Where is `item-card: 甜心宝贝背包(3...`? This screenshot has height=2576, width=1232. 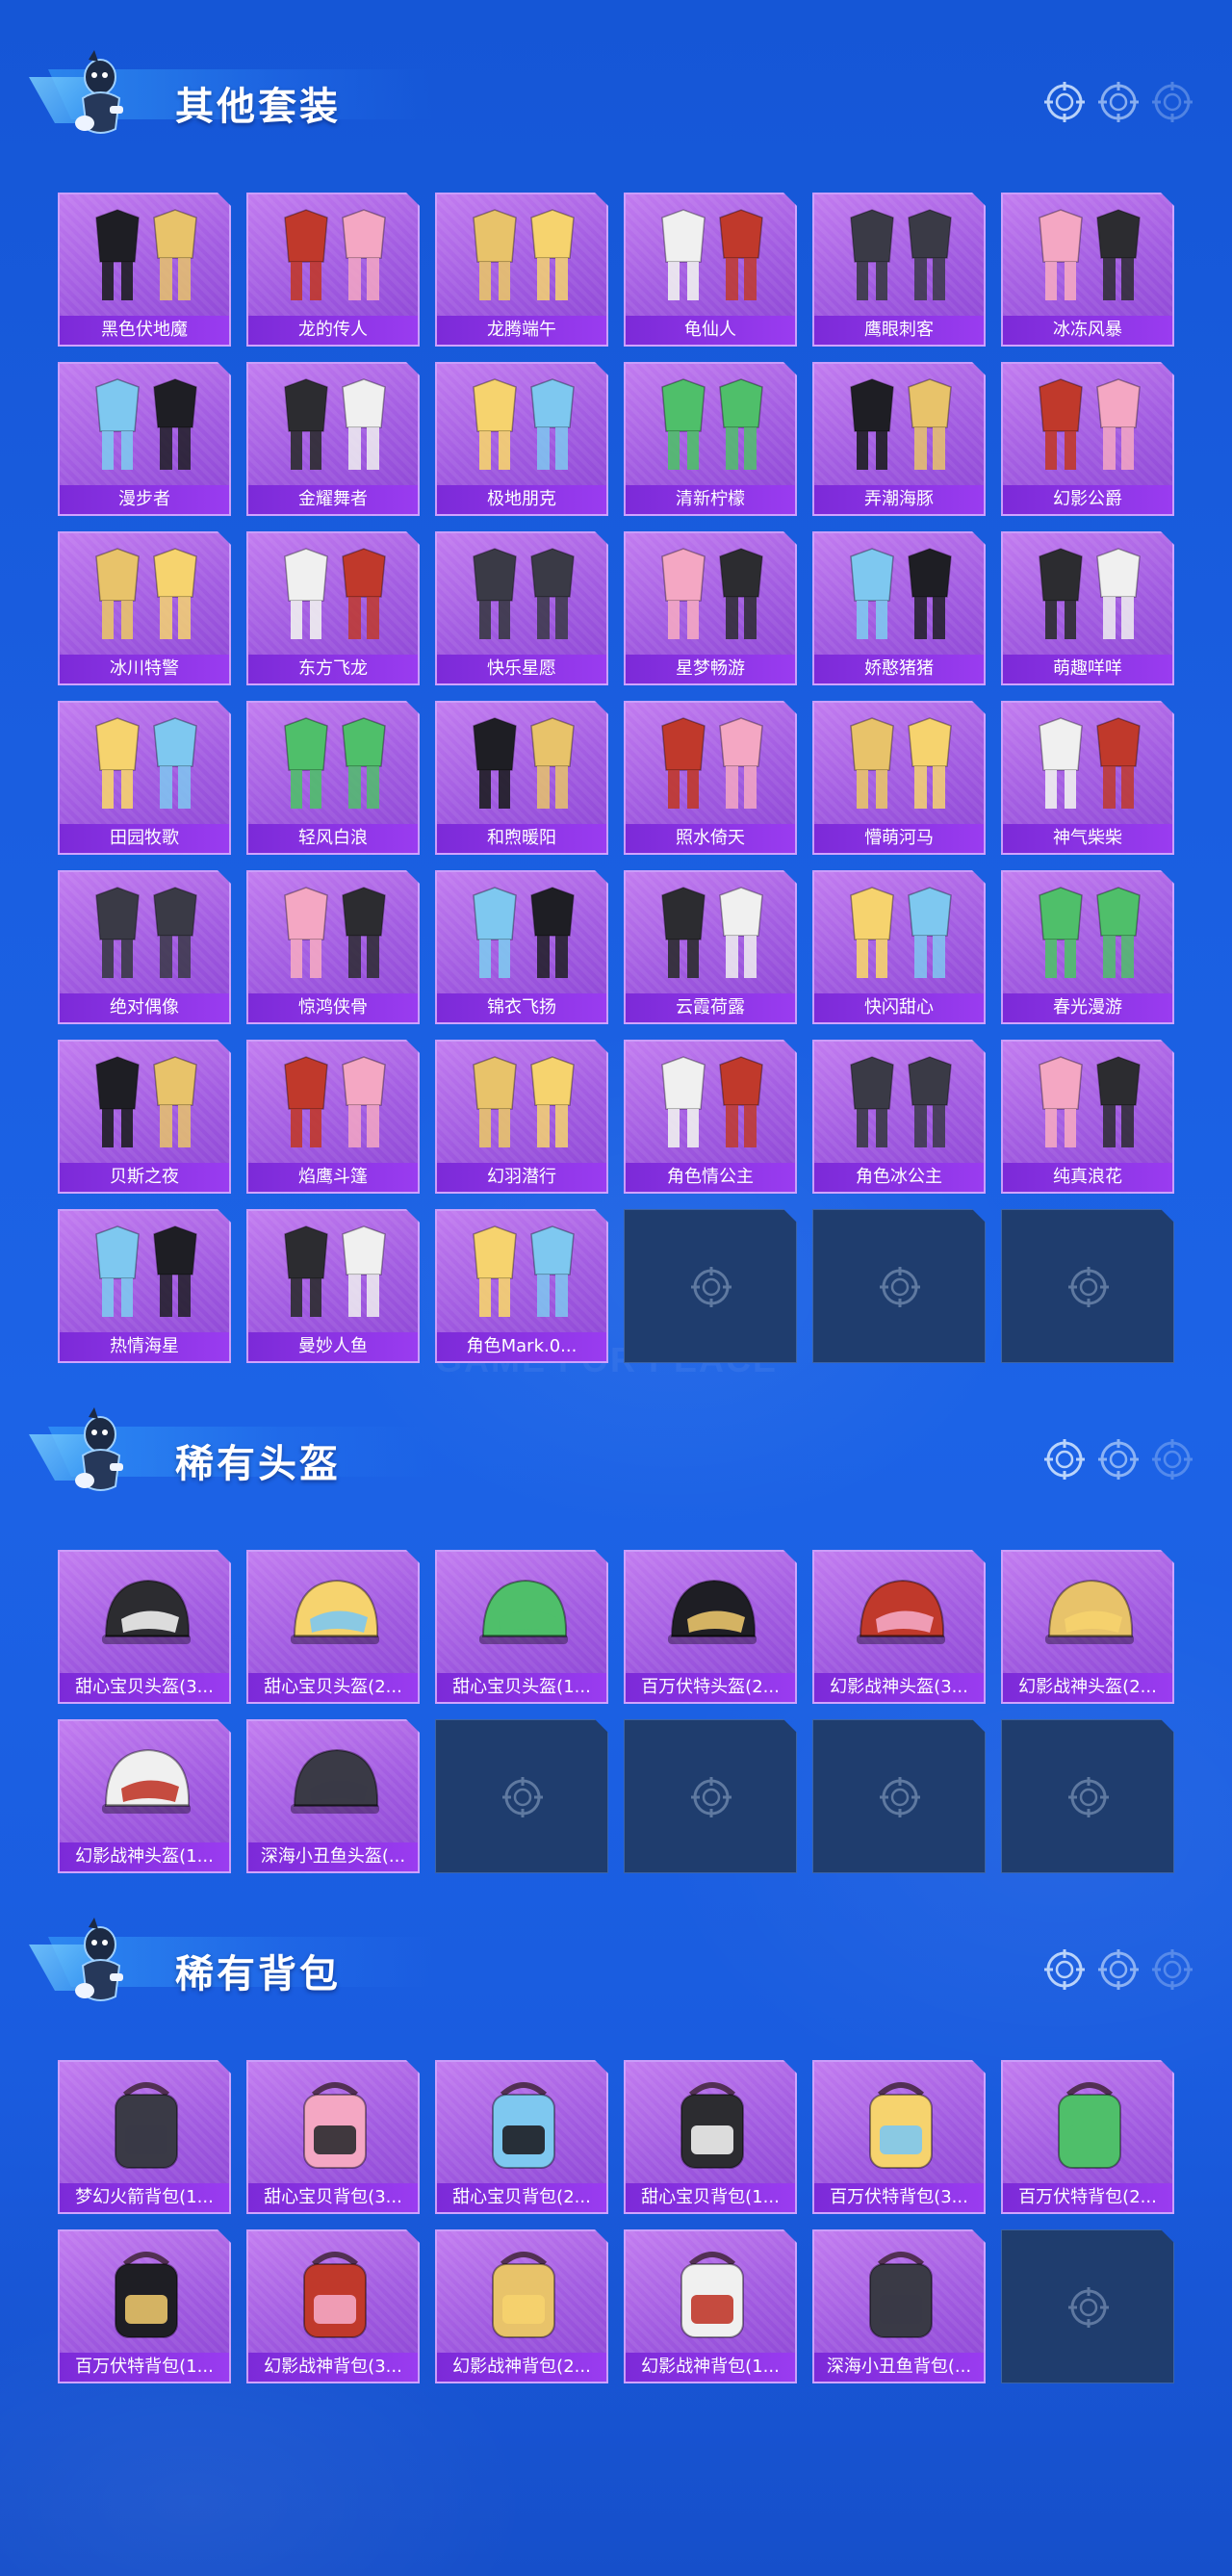
item-card: 甜心宝贝背包(3... is located at coordinates (333, 2137).